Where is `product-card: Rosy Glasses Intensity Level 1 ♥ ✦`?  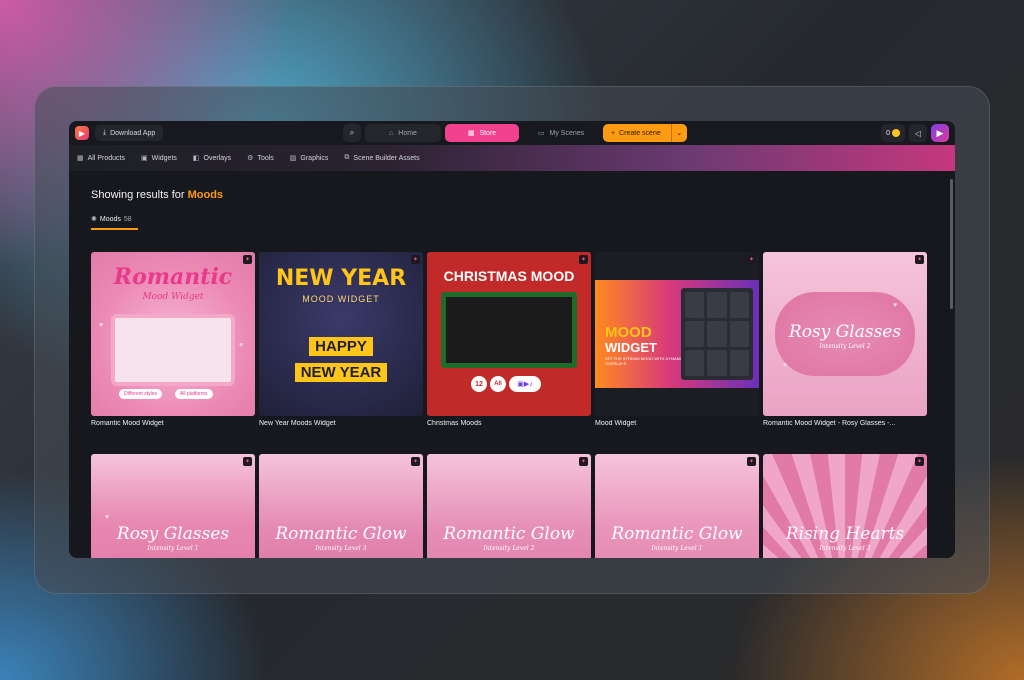
product-card: Rosy Glasses Intensity Level 1 ♥ ✦ is located at coordinates (173, 506).